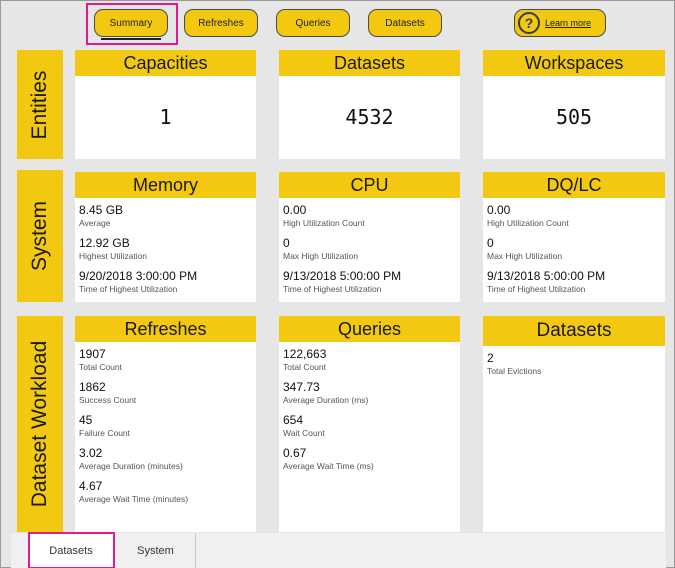  What do you see at coordinates (574, 117) in the screenshot?
I see `workspaces-value: 505` at bounding box center [574, 117].